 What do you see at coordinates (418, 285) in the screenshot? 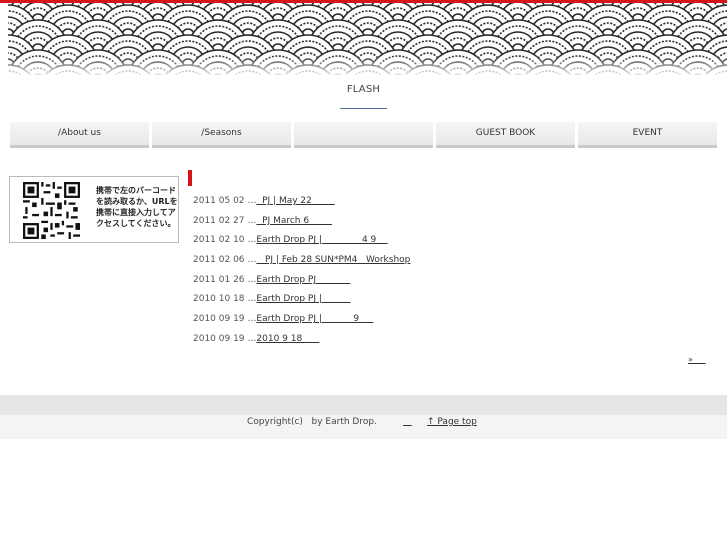
I see `list-item: 2011 01 26 …Earth Drop PJ` at bounding box center [418, 285].